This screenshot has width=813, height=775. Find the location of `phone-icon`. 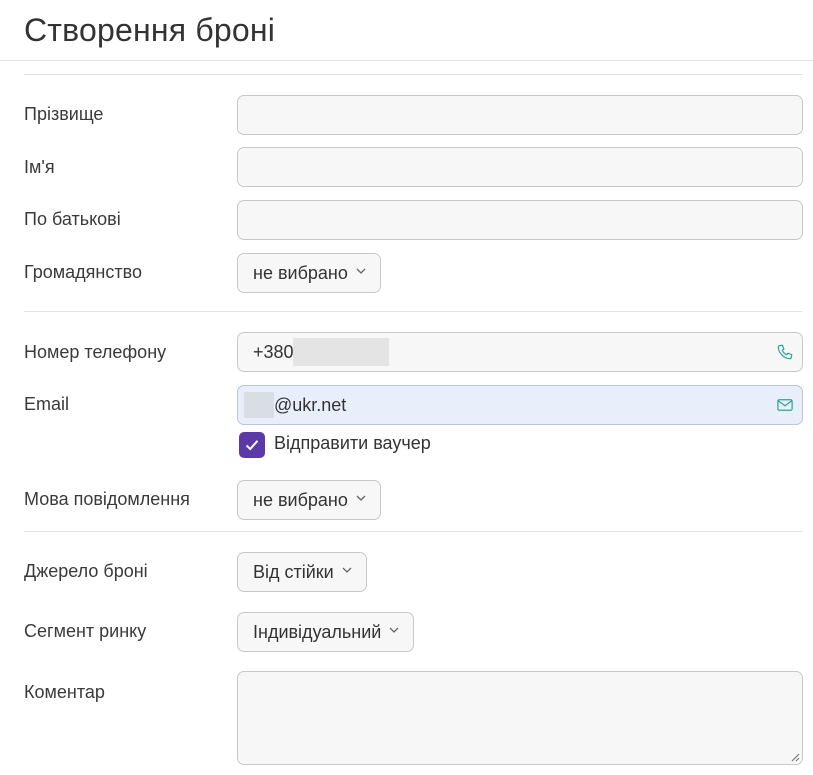

phone-icon is located at coordinates (785, 352).